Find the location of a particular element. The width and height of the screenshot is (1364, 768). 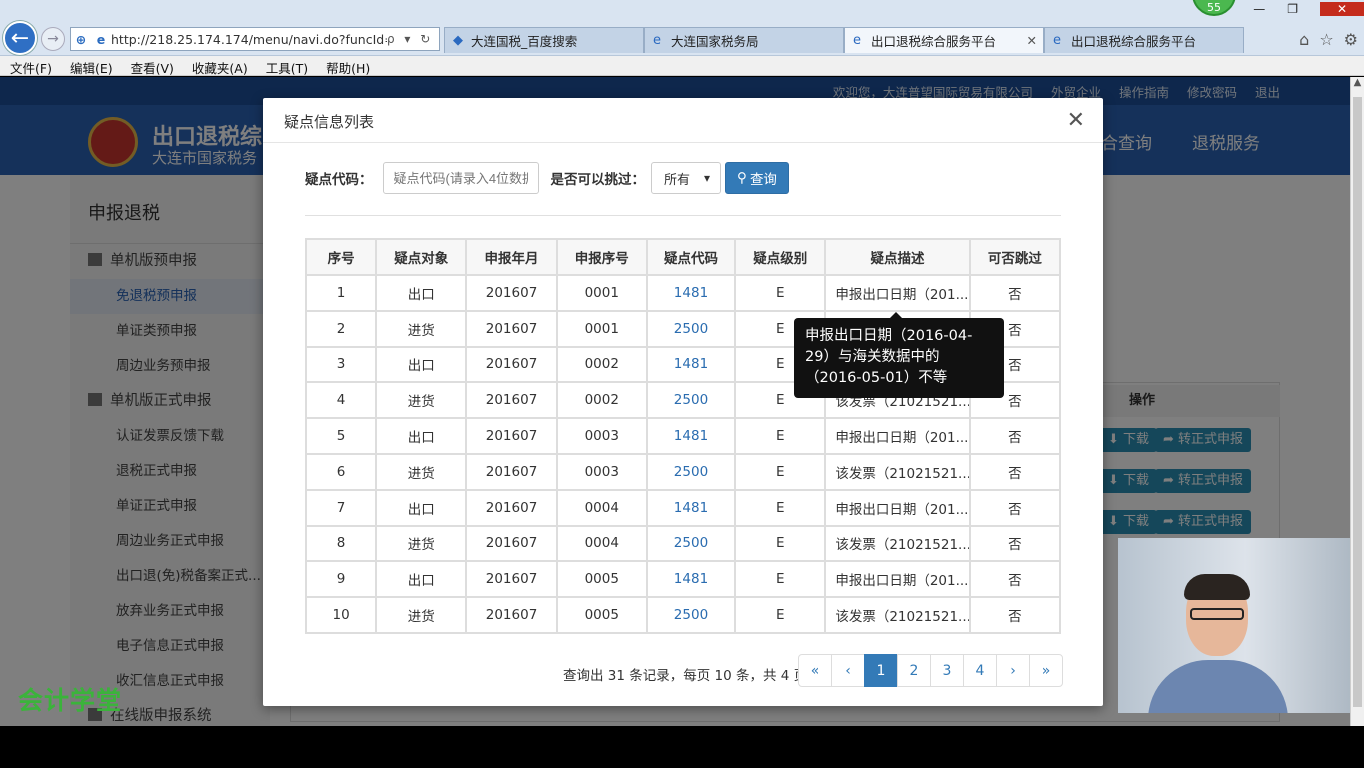

page-button: 2 is located at coordinates (914, 670).